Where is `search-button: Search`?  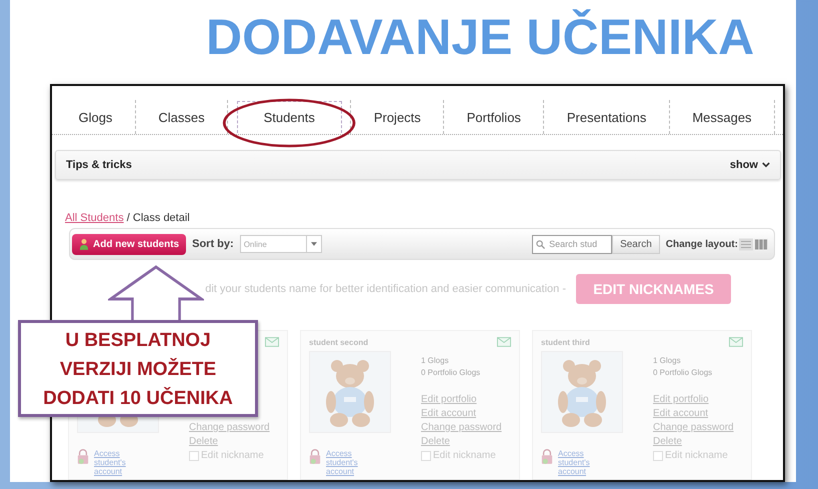
search-button: Search is located at coordinates (636, 244).